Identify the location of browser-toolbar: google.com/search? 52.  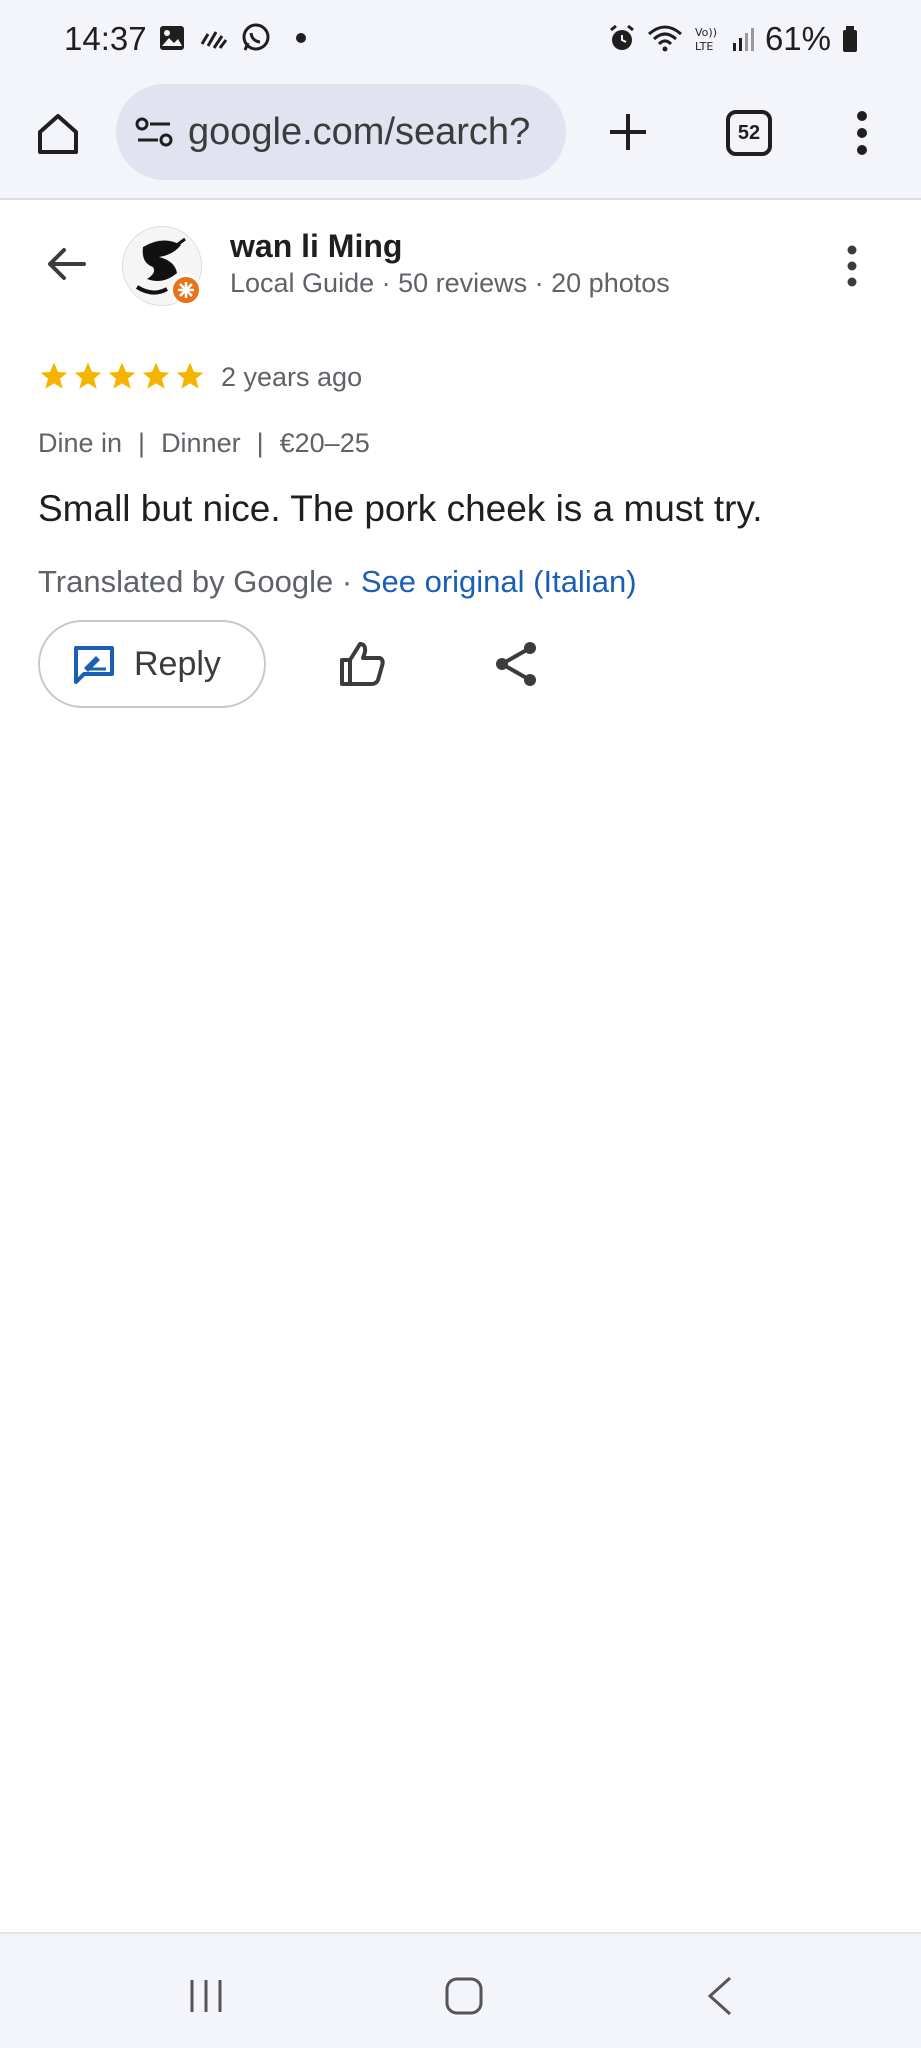
(460, 140).